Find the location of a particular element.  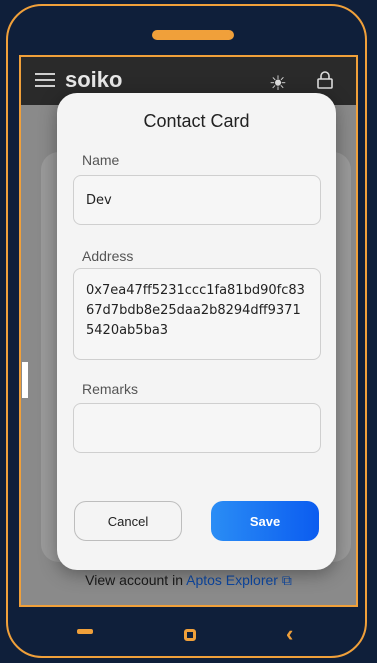

address-label: Address is located at coordinates (108, 256).